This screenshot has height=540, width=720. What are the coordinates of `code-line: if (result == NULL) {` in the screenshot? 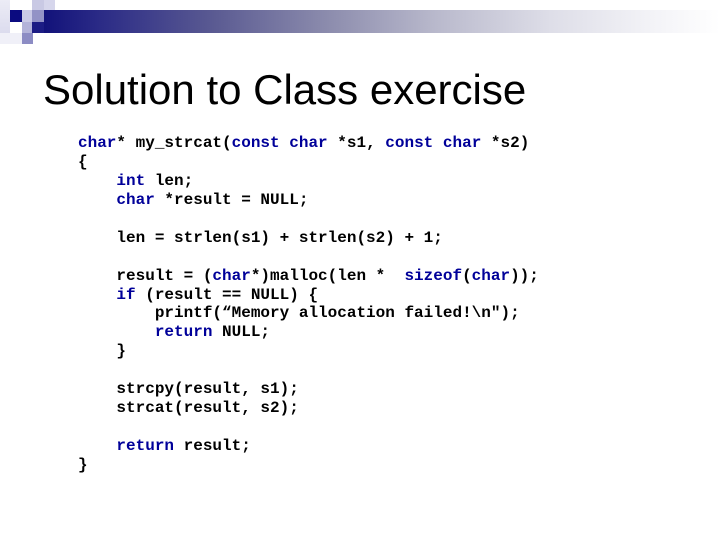 It's located at (308, 295).